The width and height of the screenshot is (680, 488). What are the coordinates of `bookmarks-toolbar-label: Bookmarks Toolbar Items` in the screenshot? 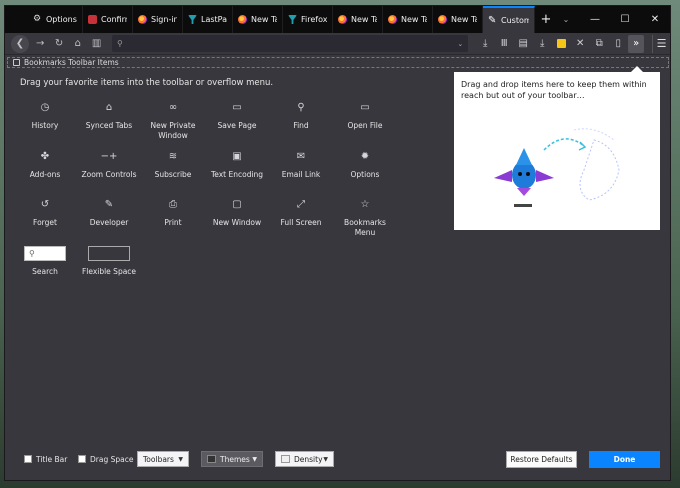 It's located at (71, 62).